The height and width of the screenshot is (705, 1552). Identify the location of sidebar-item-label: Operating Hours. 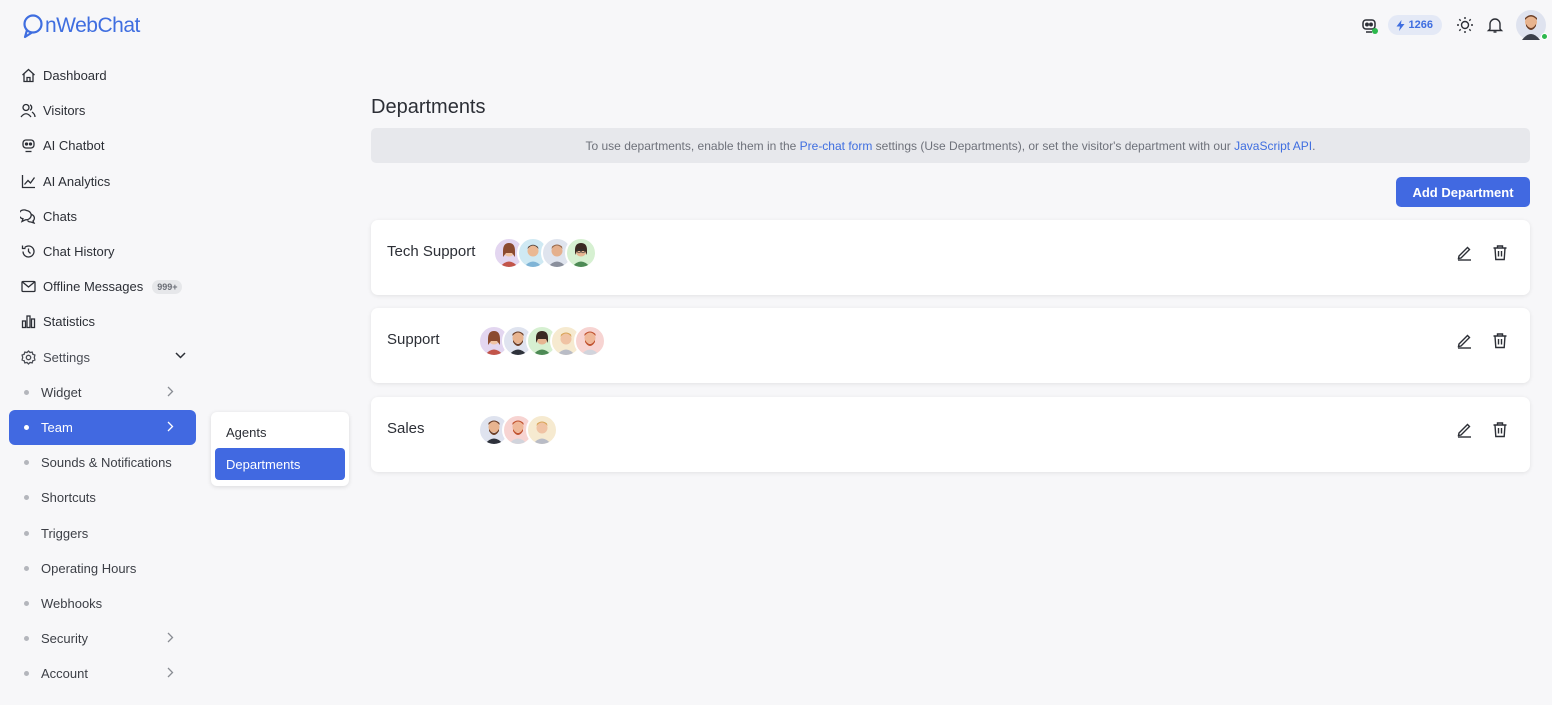
(89, 568).